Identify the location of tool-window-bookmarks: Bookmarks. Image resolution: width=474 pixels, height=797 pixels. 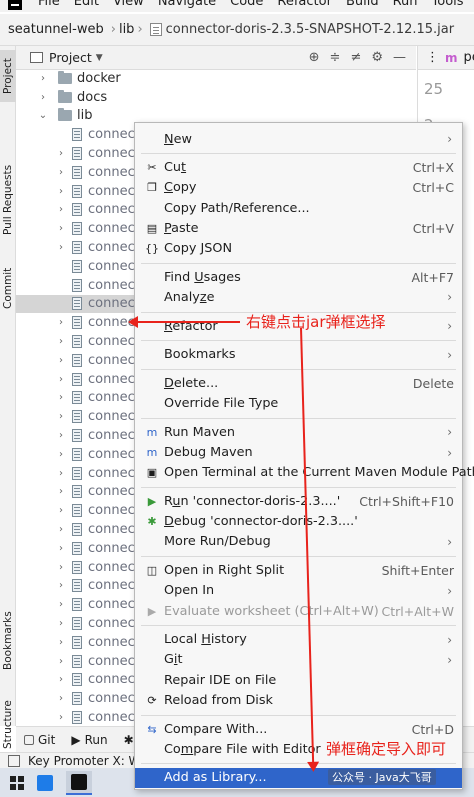
(8, 641).